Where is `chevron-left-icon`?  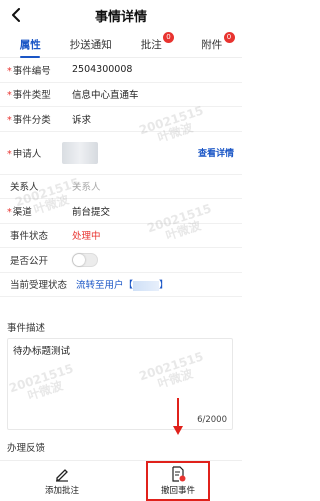
chevron-left-icon is located at coordinates (16, 15).